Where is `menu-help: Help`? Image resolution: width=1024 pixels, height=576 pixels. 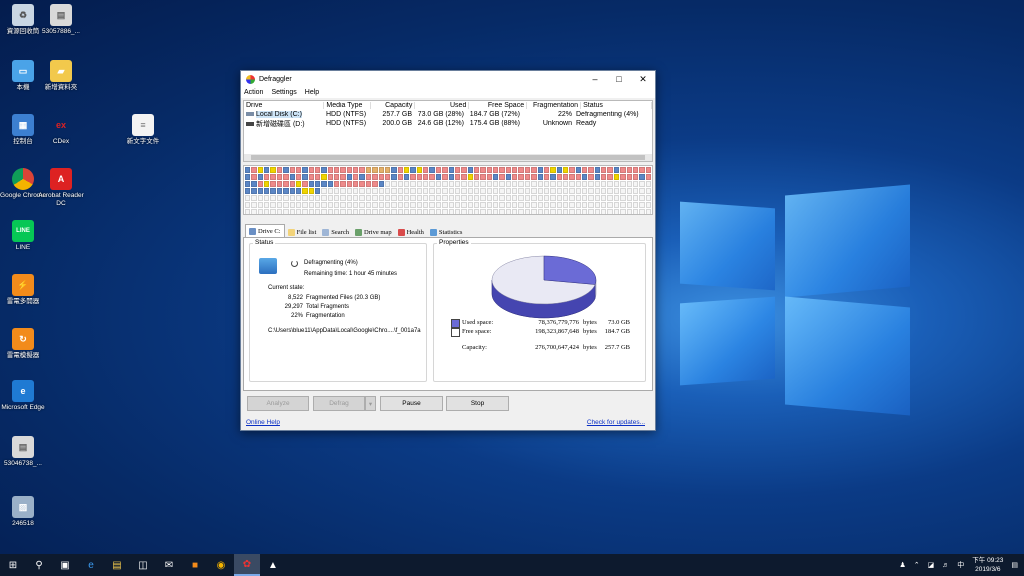 menu-help: Help is located at coordinates (312, 92).